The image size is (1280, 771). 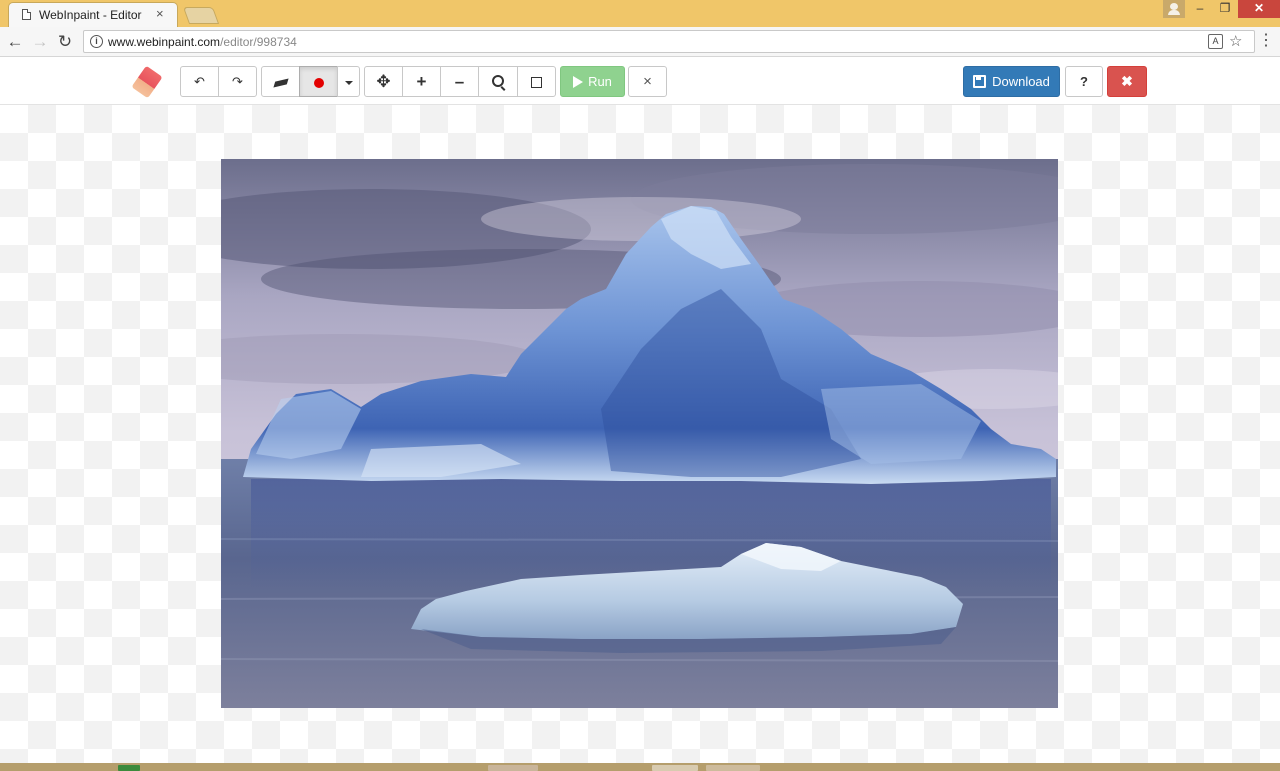 I want to click on reload-icon: ↻, so click(x=65, y=42).